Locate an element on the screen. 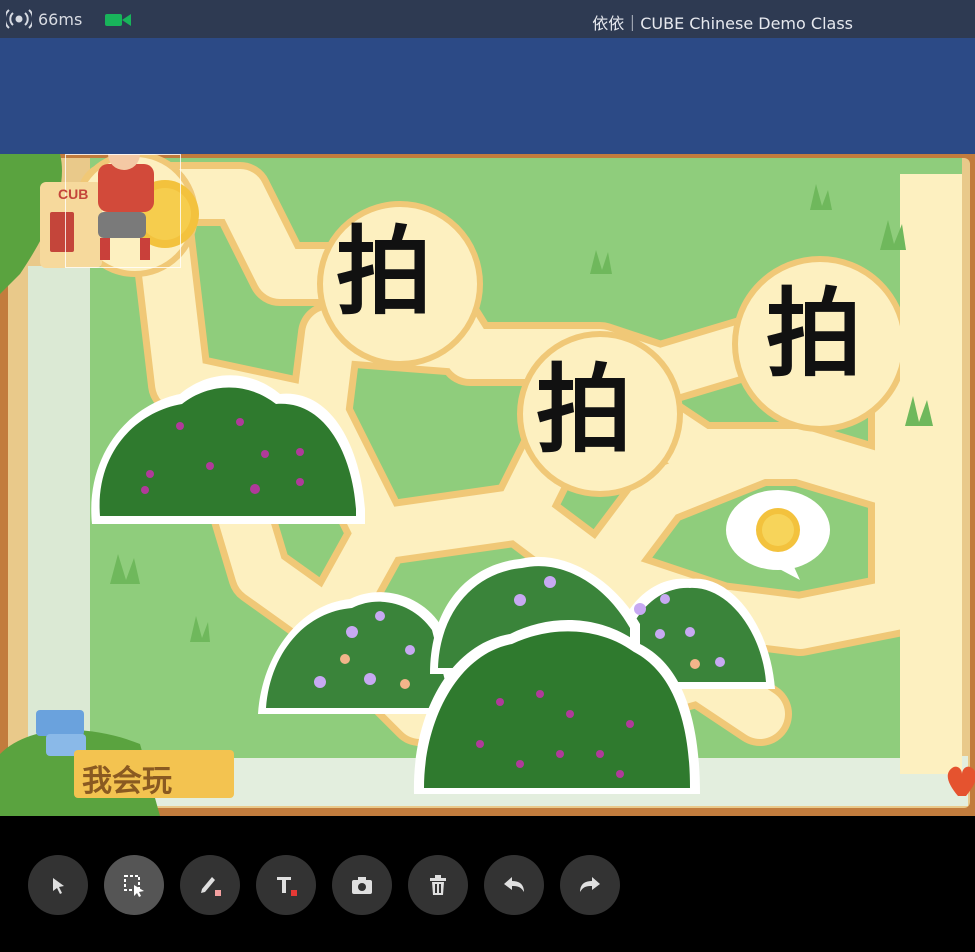 This screenshot has height=952, width=975. hanzi-card-2: 拍 is located at coordinates (584, 410).